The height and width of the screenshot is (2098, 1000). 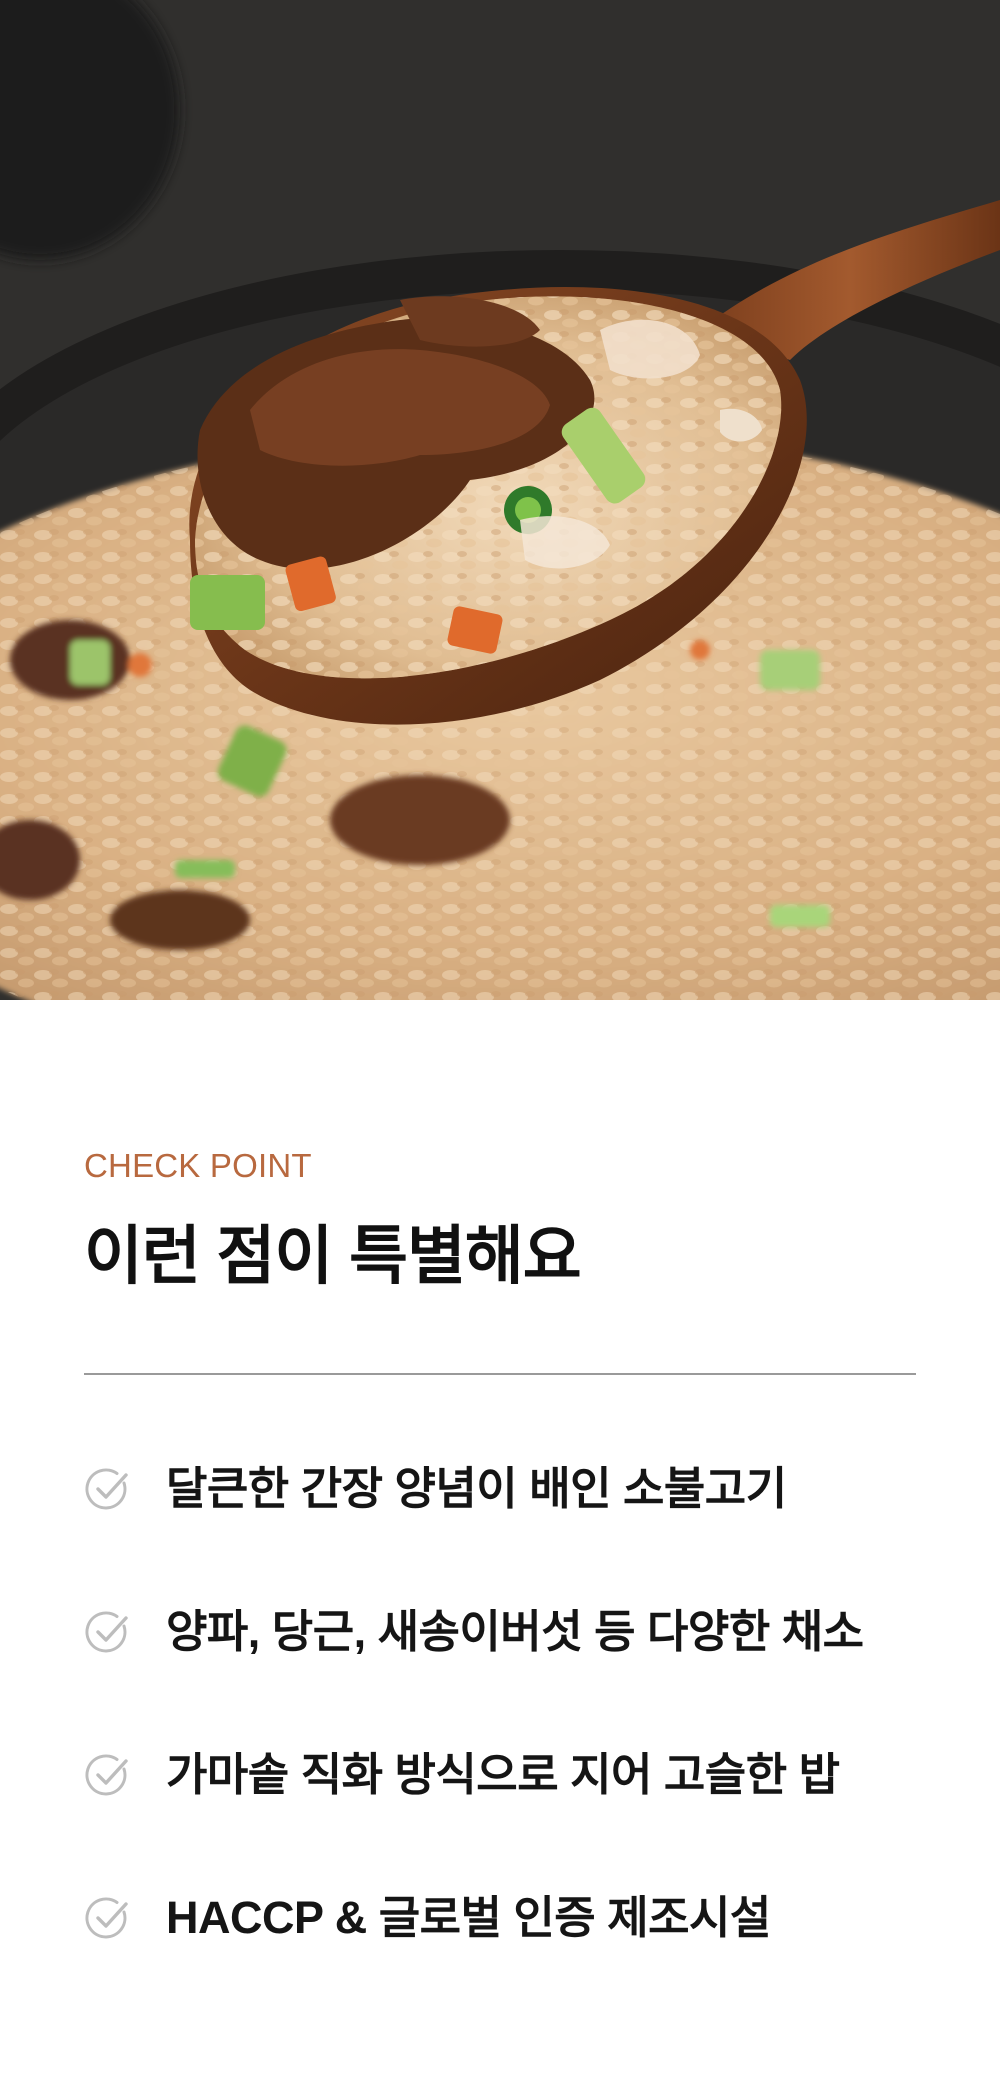 I want to click on list-item: 양파, 당근, 새송이버섯 등 다양한 채소, so click(x=524, y=1632).